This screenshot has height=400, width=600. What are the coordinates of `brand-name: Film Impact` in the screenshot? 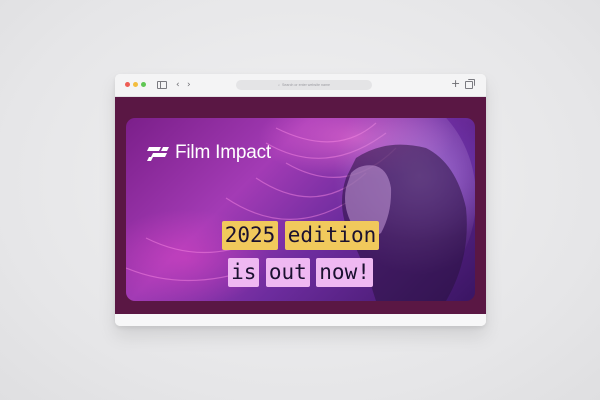 It's located at (223, 152).